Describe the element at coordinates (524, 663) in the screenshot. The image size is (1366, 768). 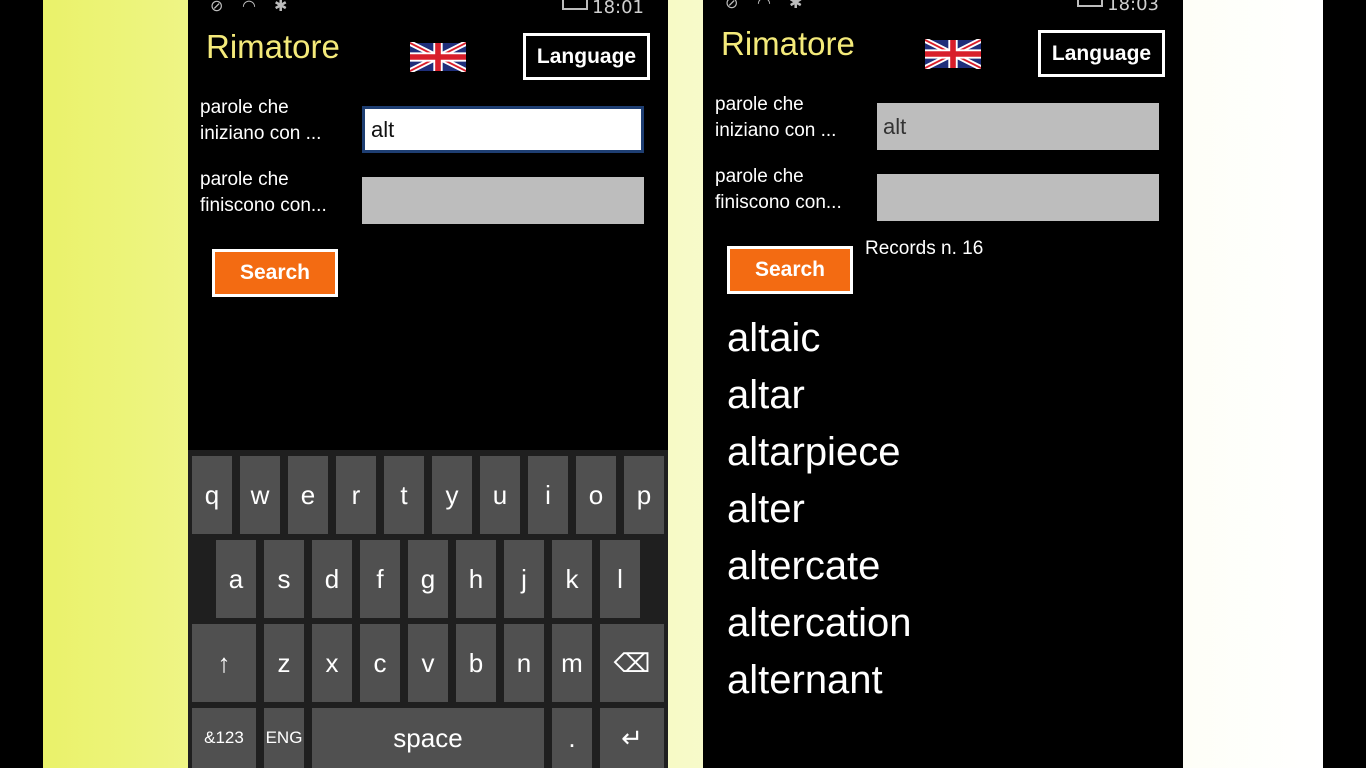
I see `key-n: n` at that location.